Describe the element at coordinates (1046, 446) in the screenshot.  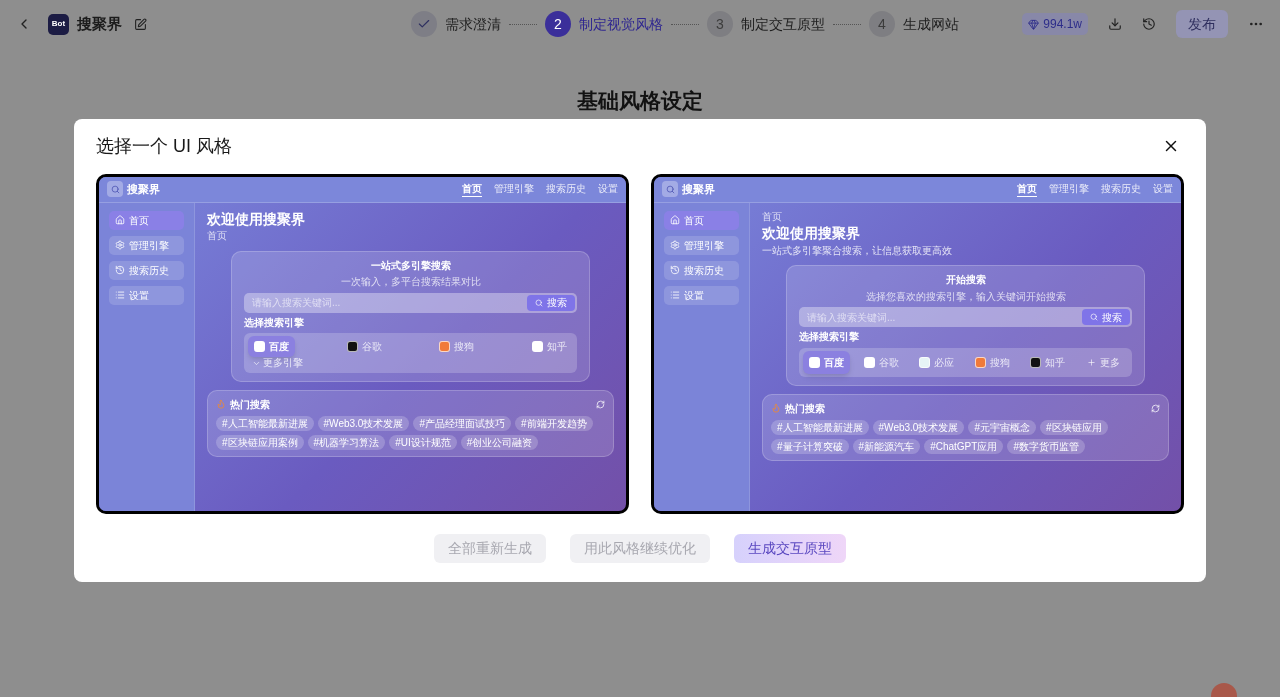
I see `hot-tag: #数字货币监管` at that location.